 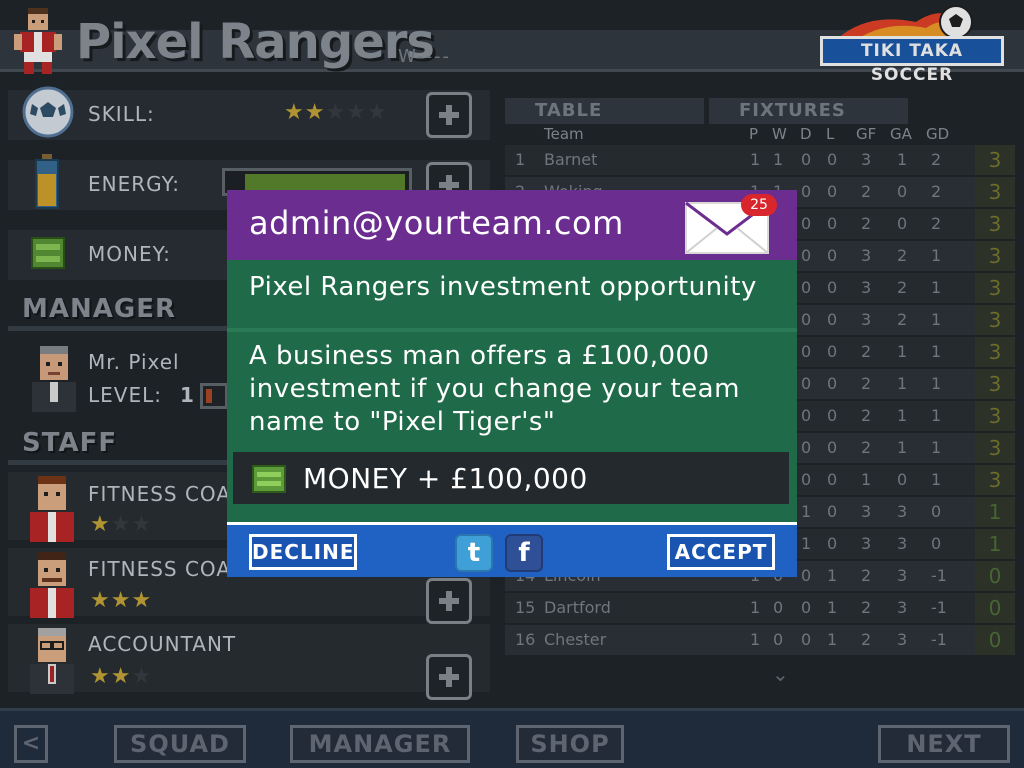 I want to click on twitter-share-button: t, so click(x=474, y=553).